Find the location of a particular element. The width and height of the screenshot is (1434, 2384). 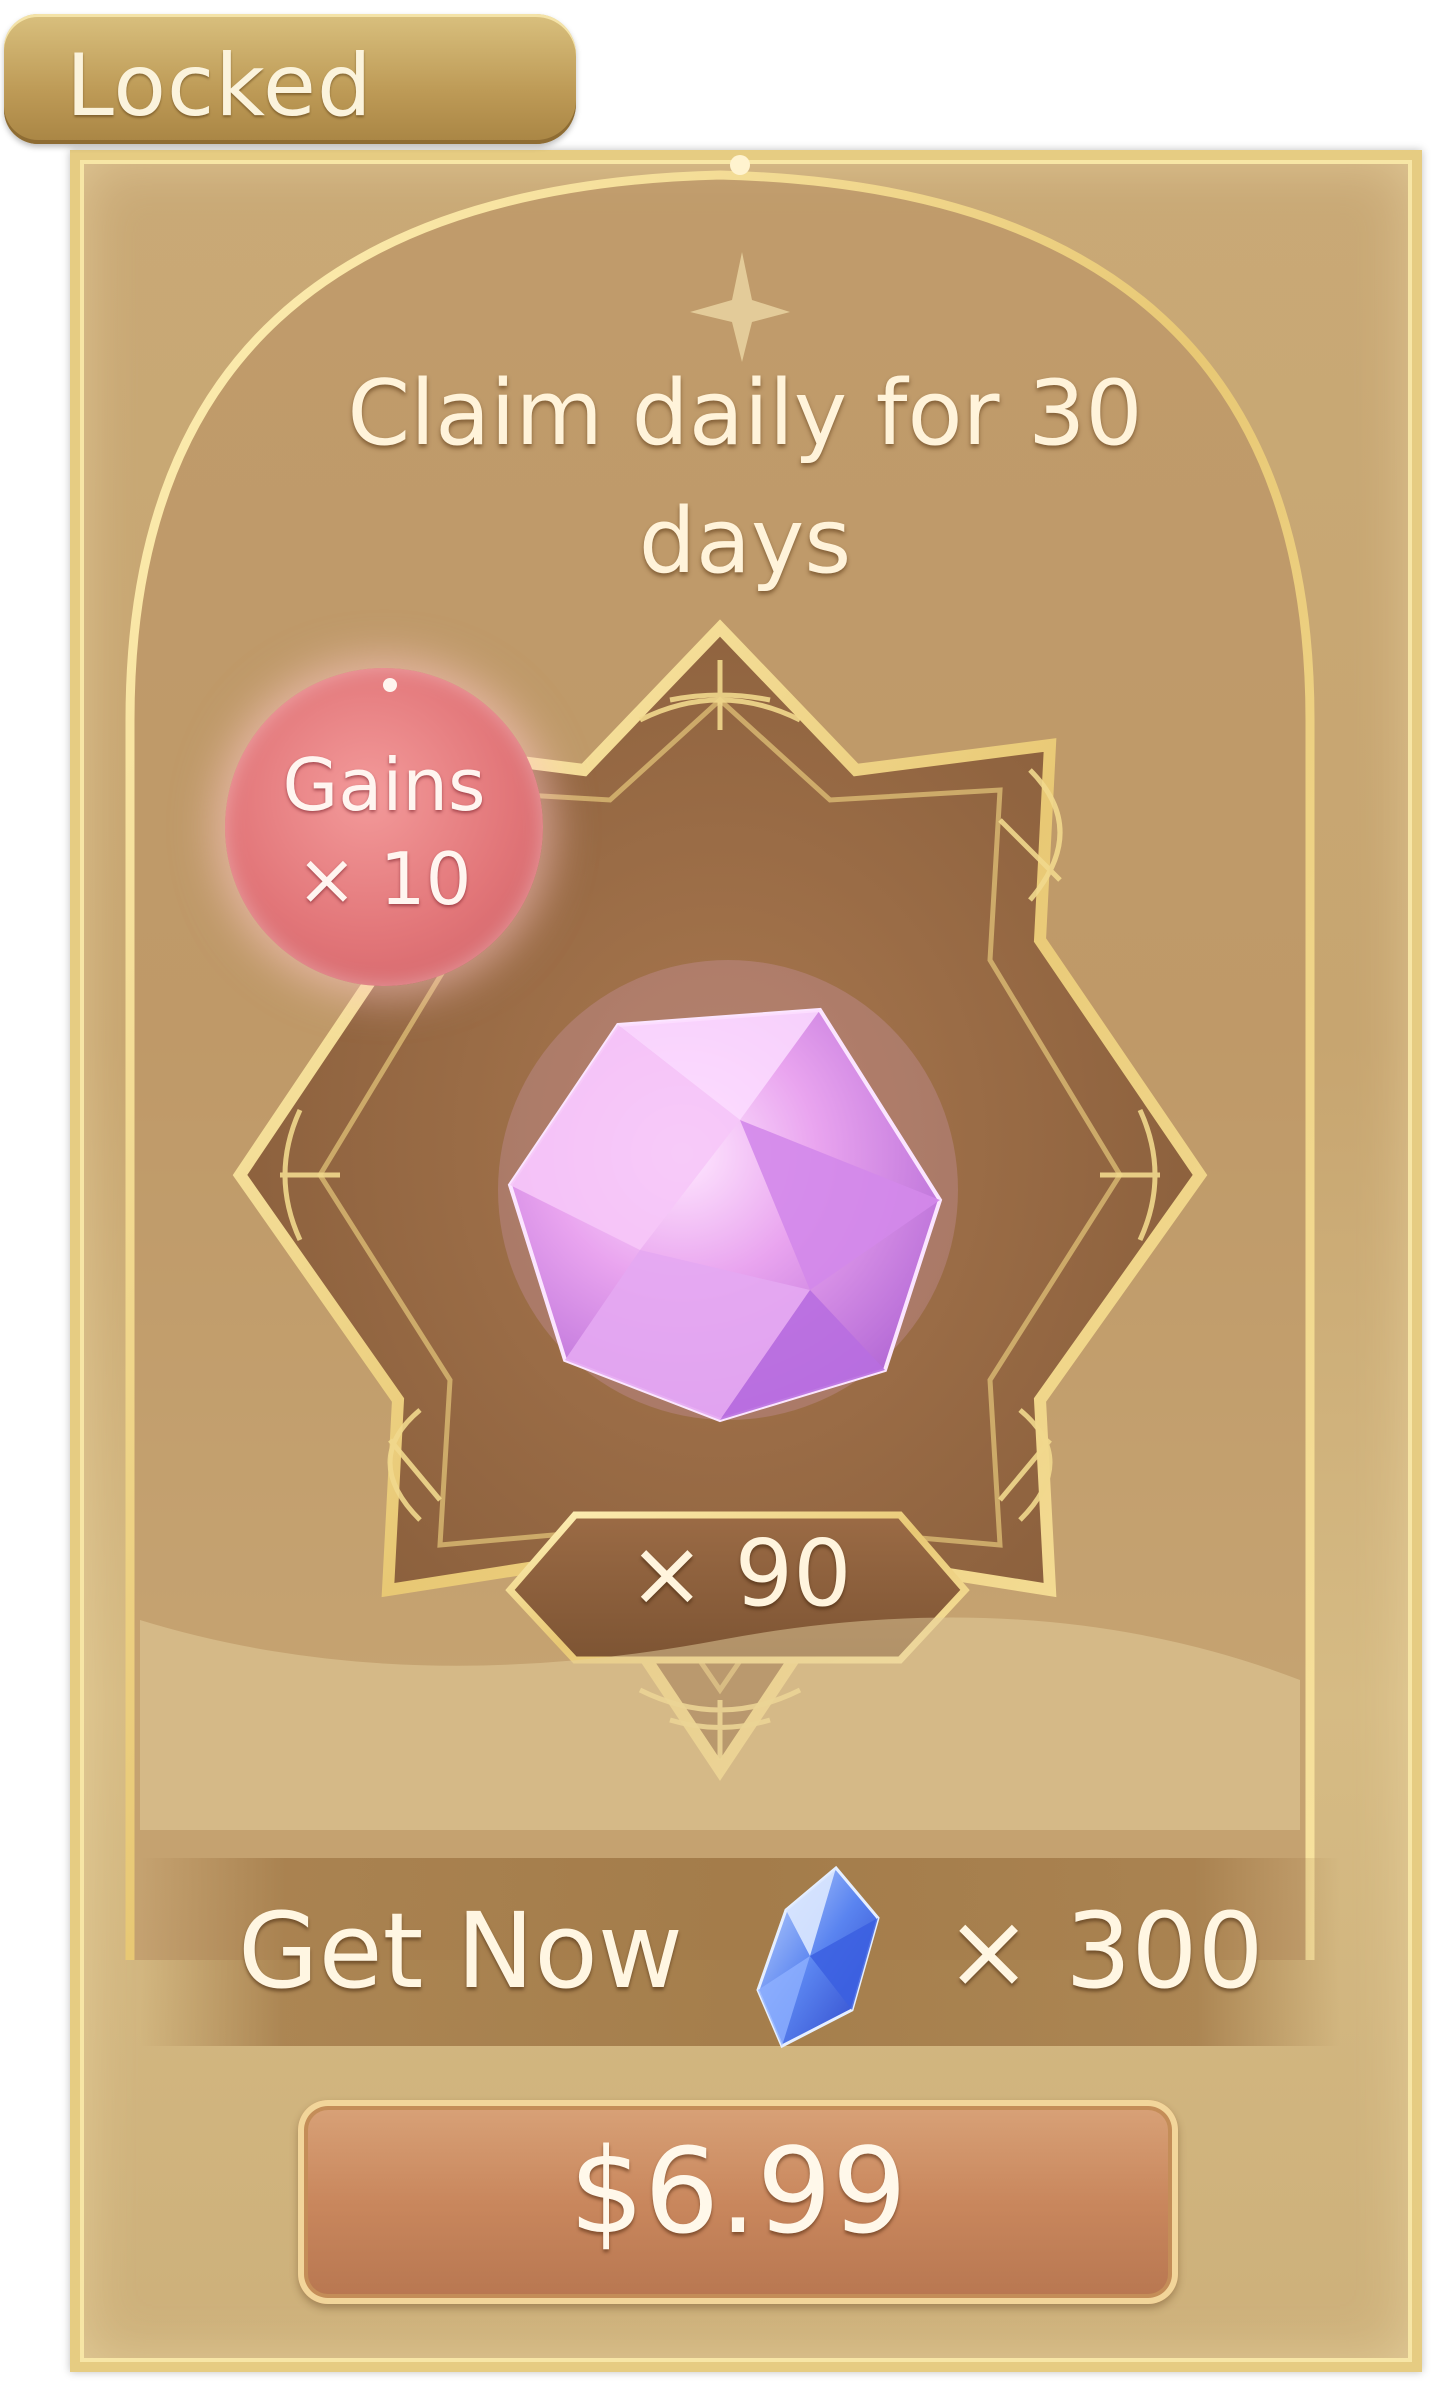

get-now-label: Get Now is located at coordinates (460, 1951).